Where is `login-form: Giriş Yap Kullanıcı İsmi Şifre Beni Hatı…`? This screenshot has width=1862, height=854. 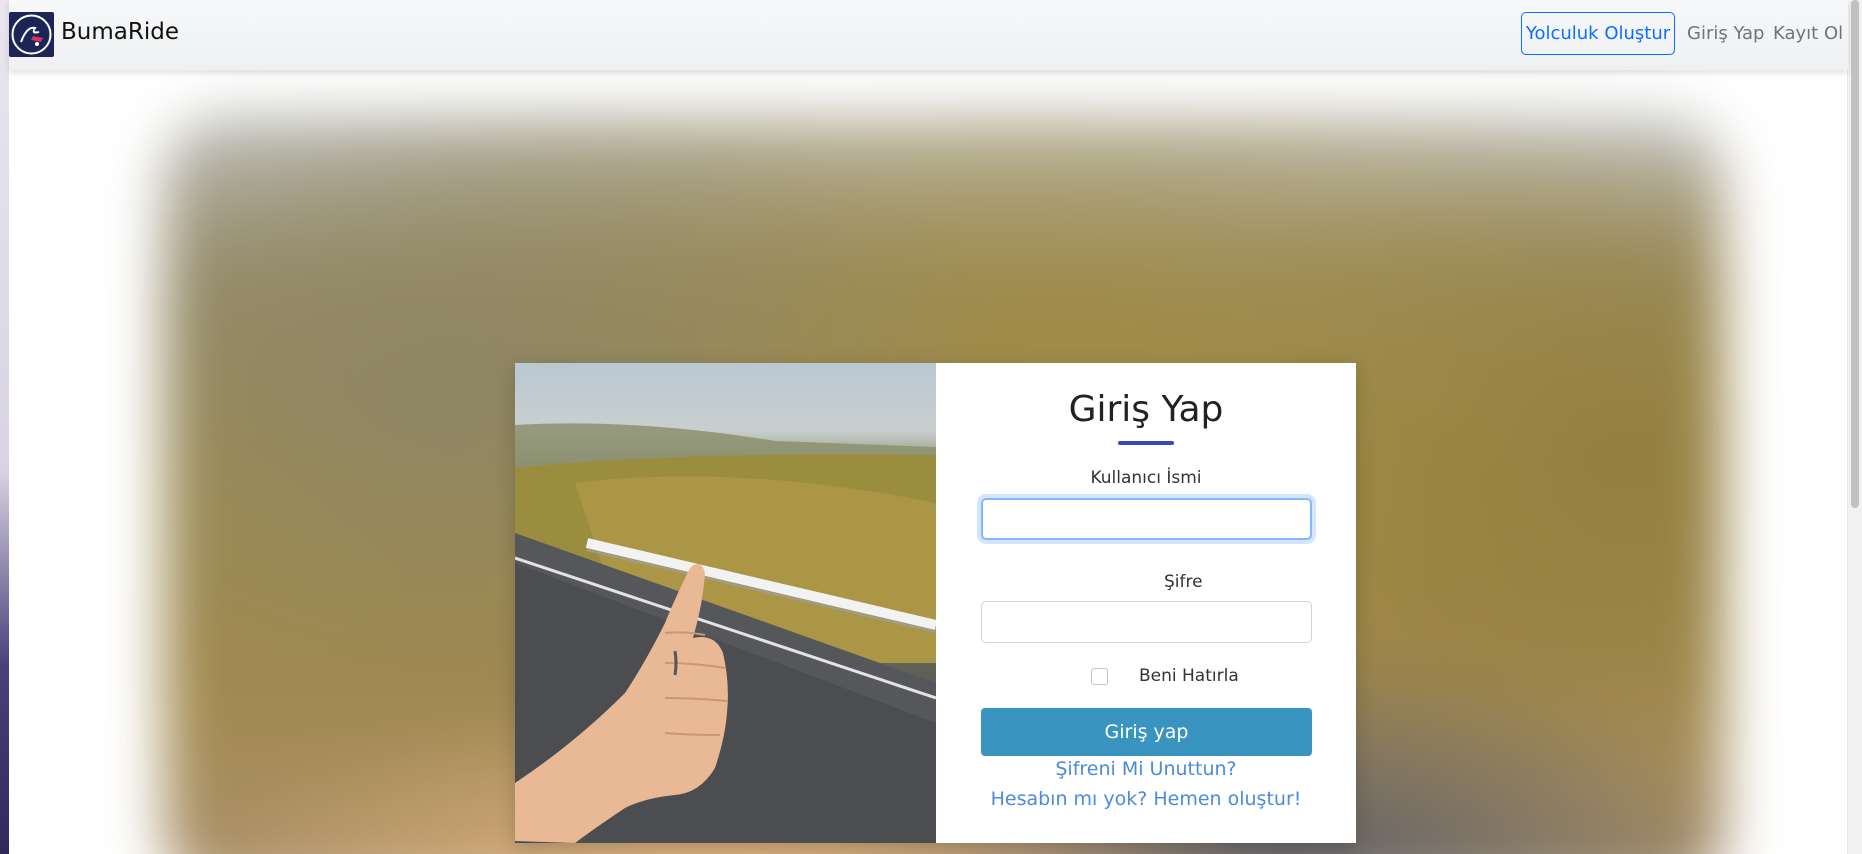 login-form: Giriş Yap Kullanıcı İsmi Şifre Beni Hatı… is located at coordinates (1146, 603).